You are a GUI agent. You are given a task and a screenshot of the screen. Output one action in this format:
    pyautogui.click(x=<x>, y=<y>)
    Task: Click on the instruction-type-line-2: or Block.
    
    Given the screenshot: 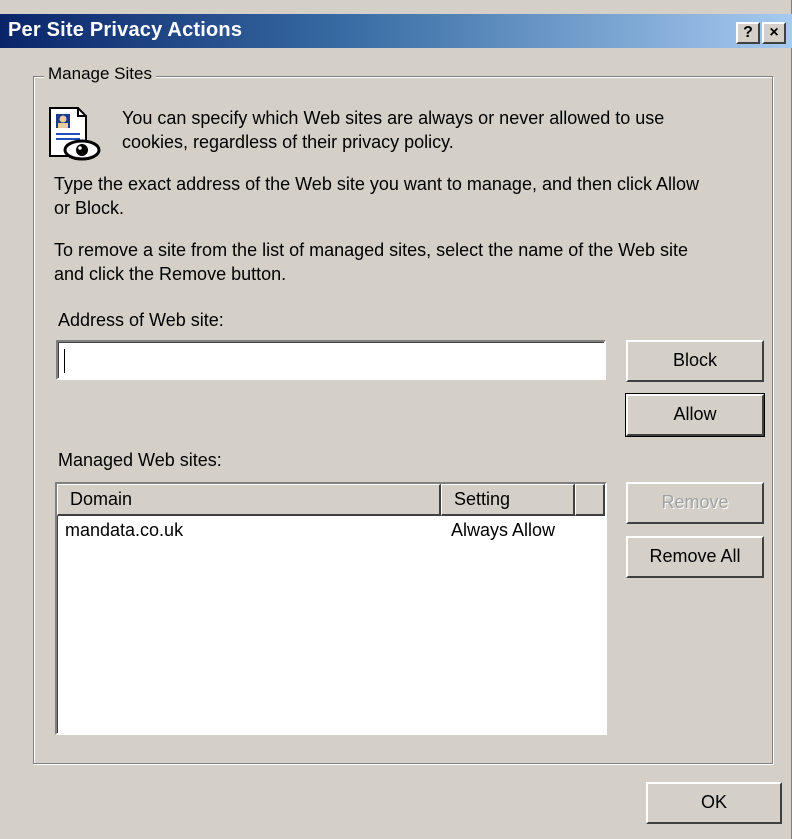 What is the action you would take?
    pyautogui.click(x=89, y=208)
    